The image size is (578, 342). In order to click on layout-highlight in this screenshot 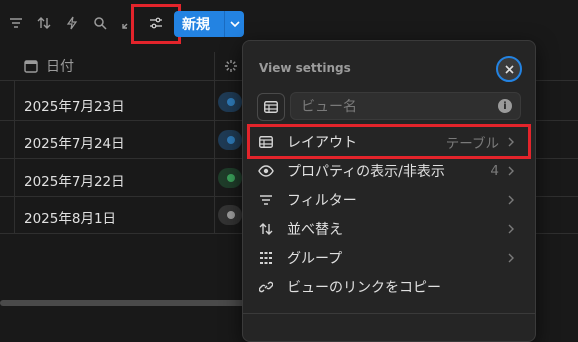, I will do `click(389, 141)`.